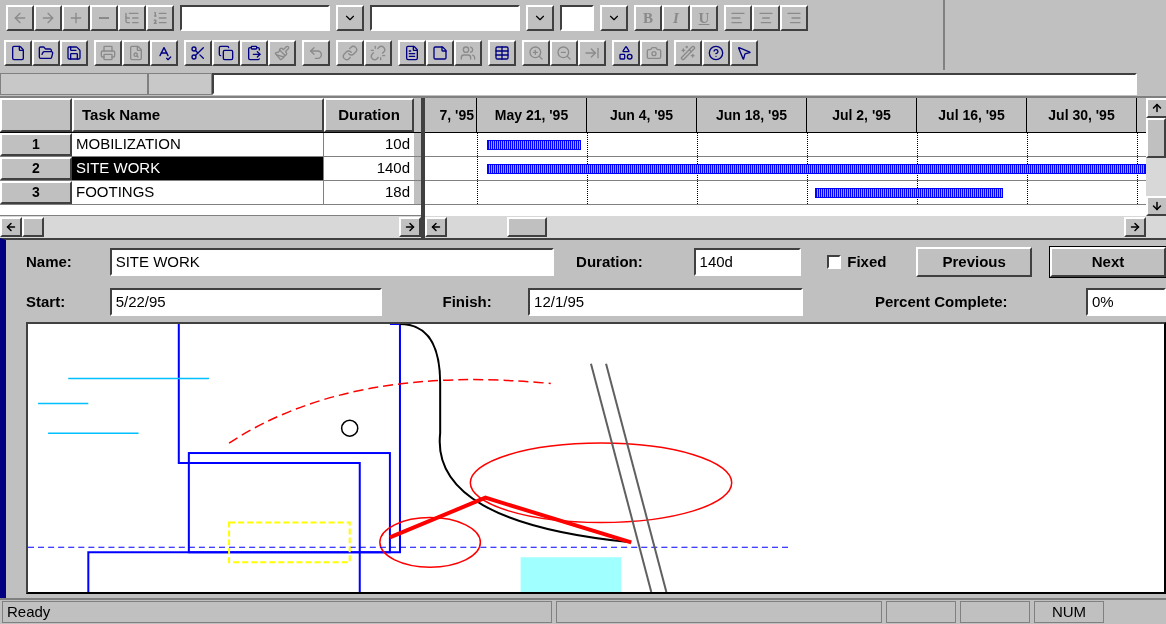  I want to click on go-to-icon, so click(592, 53).